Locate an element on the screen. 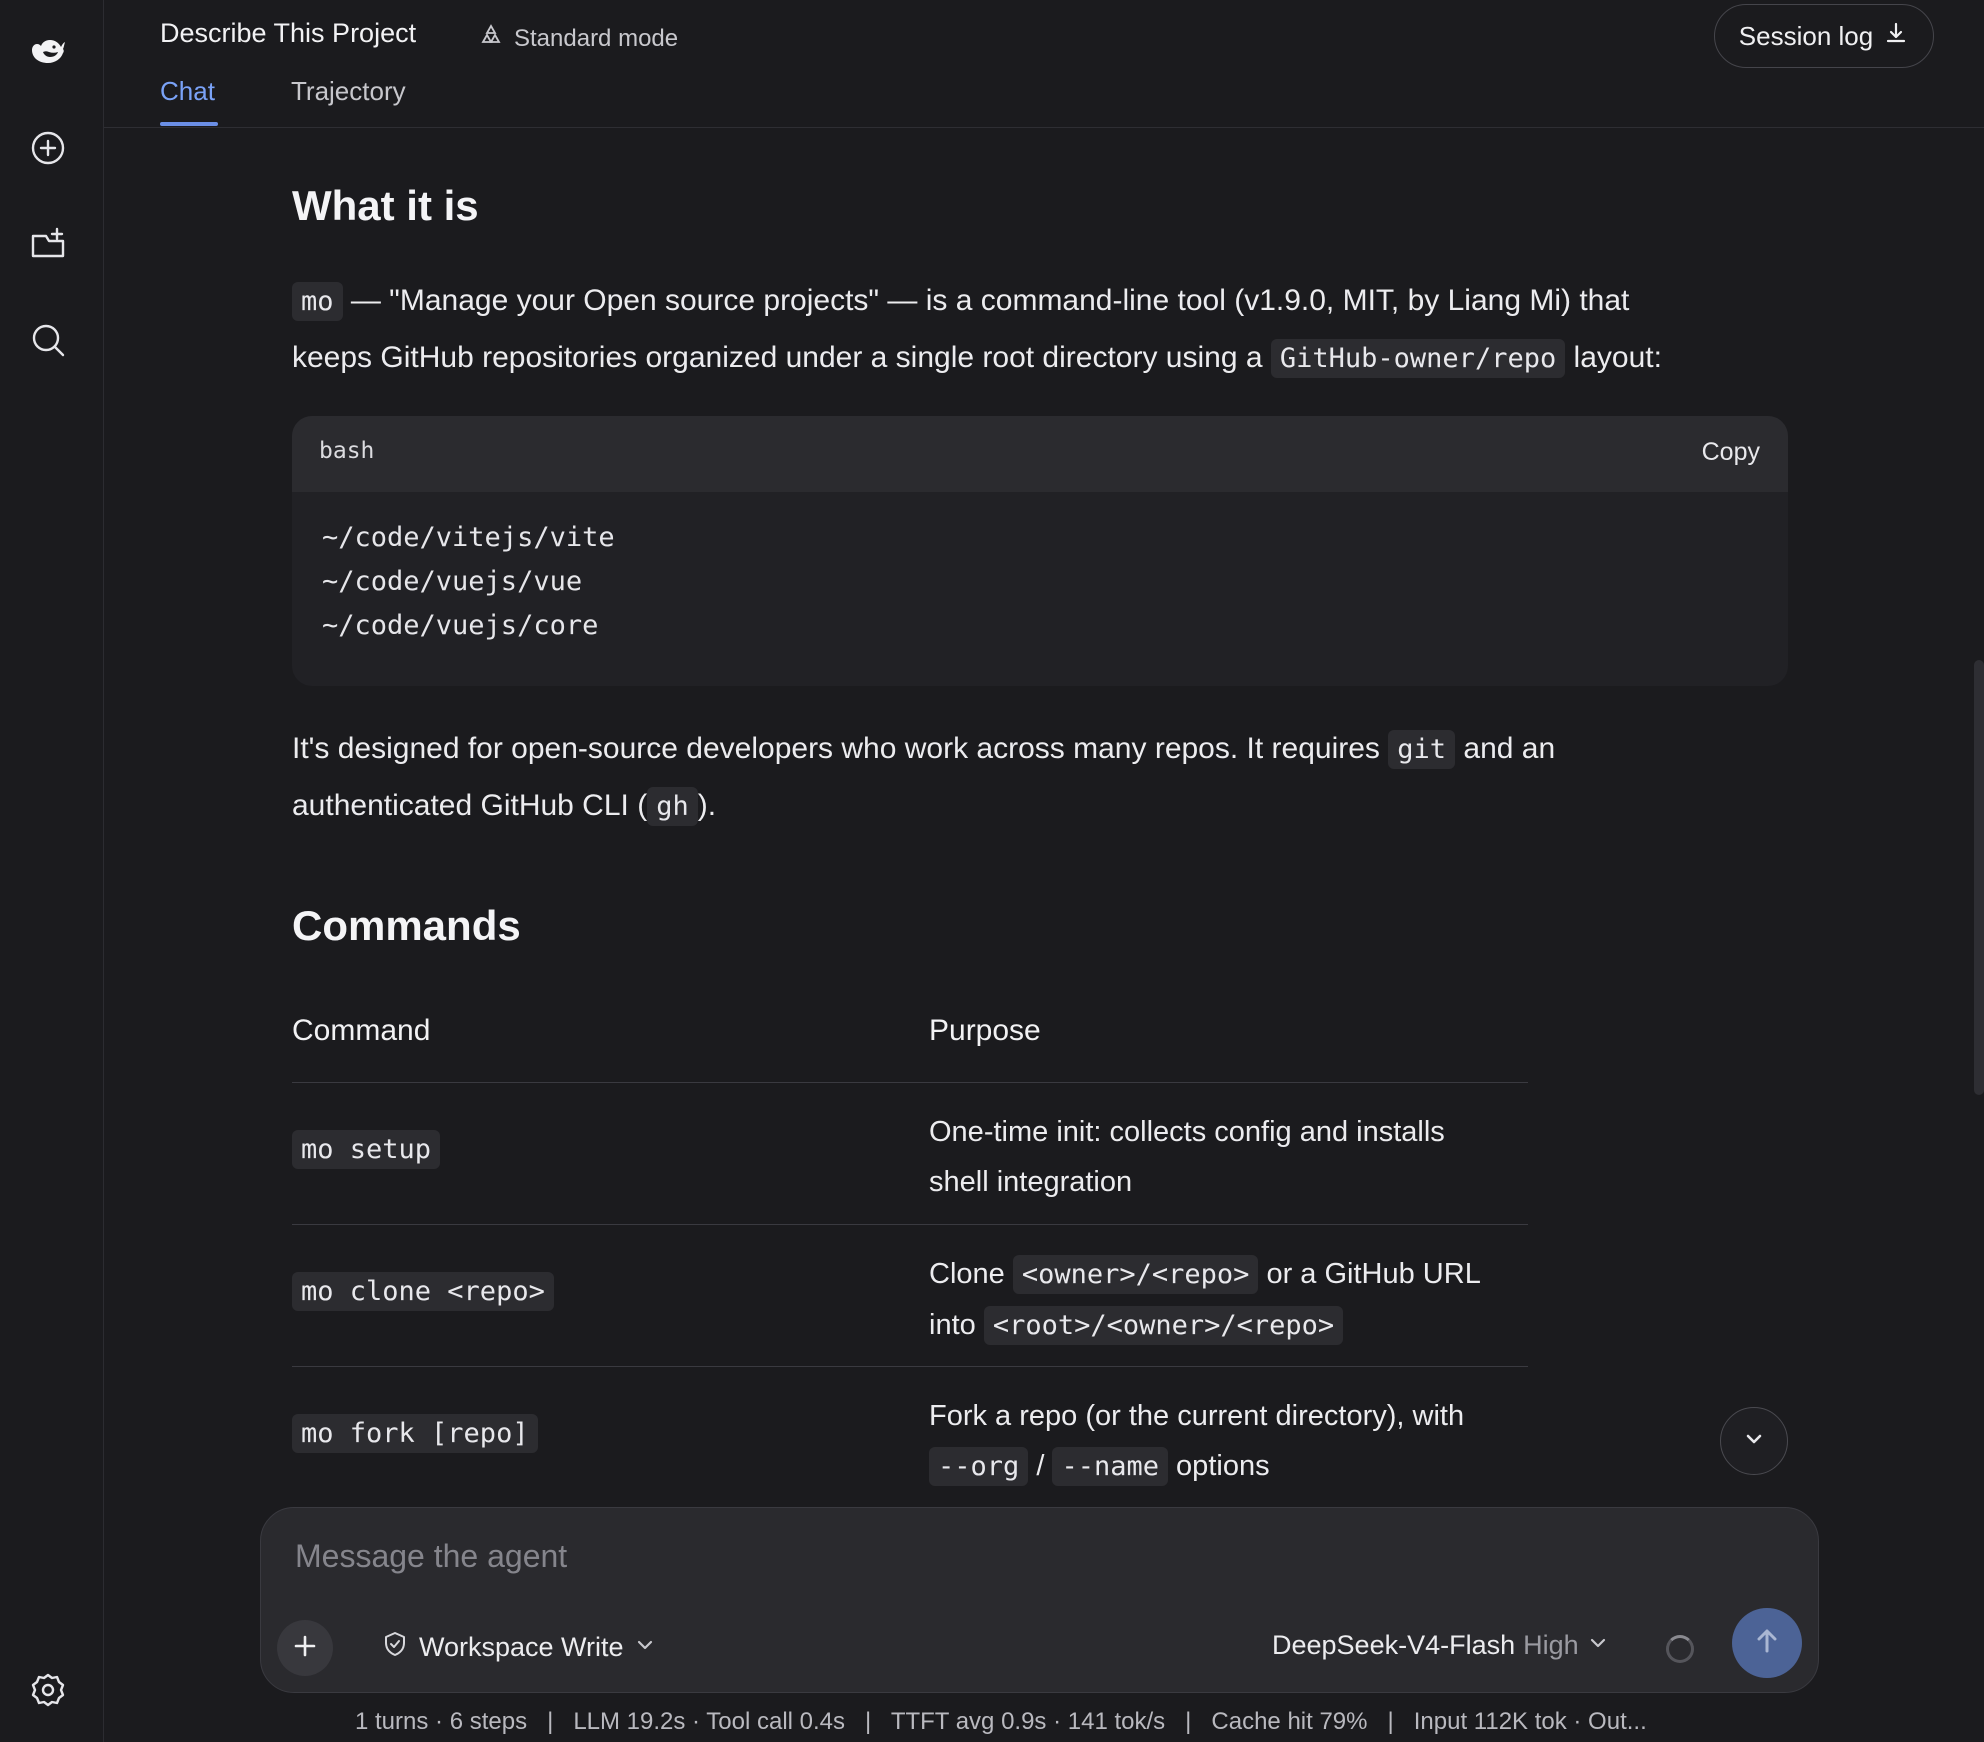 This screenshot has width=1984, height=1742. effort-level: High is located at coordinates (1551, 1645).